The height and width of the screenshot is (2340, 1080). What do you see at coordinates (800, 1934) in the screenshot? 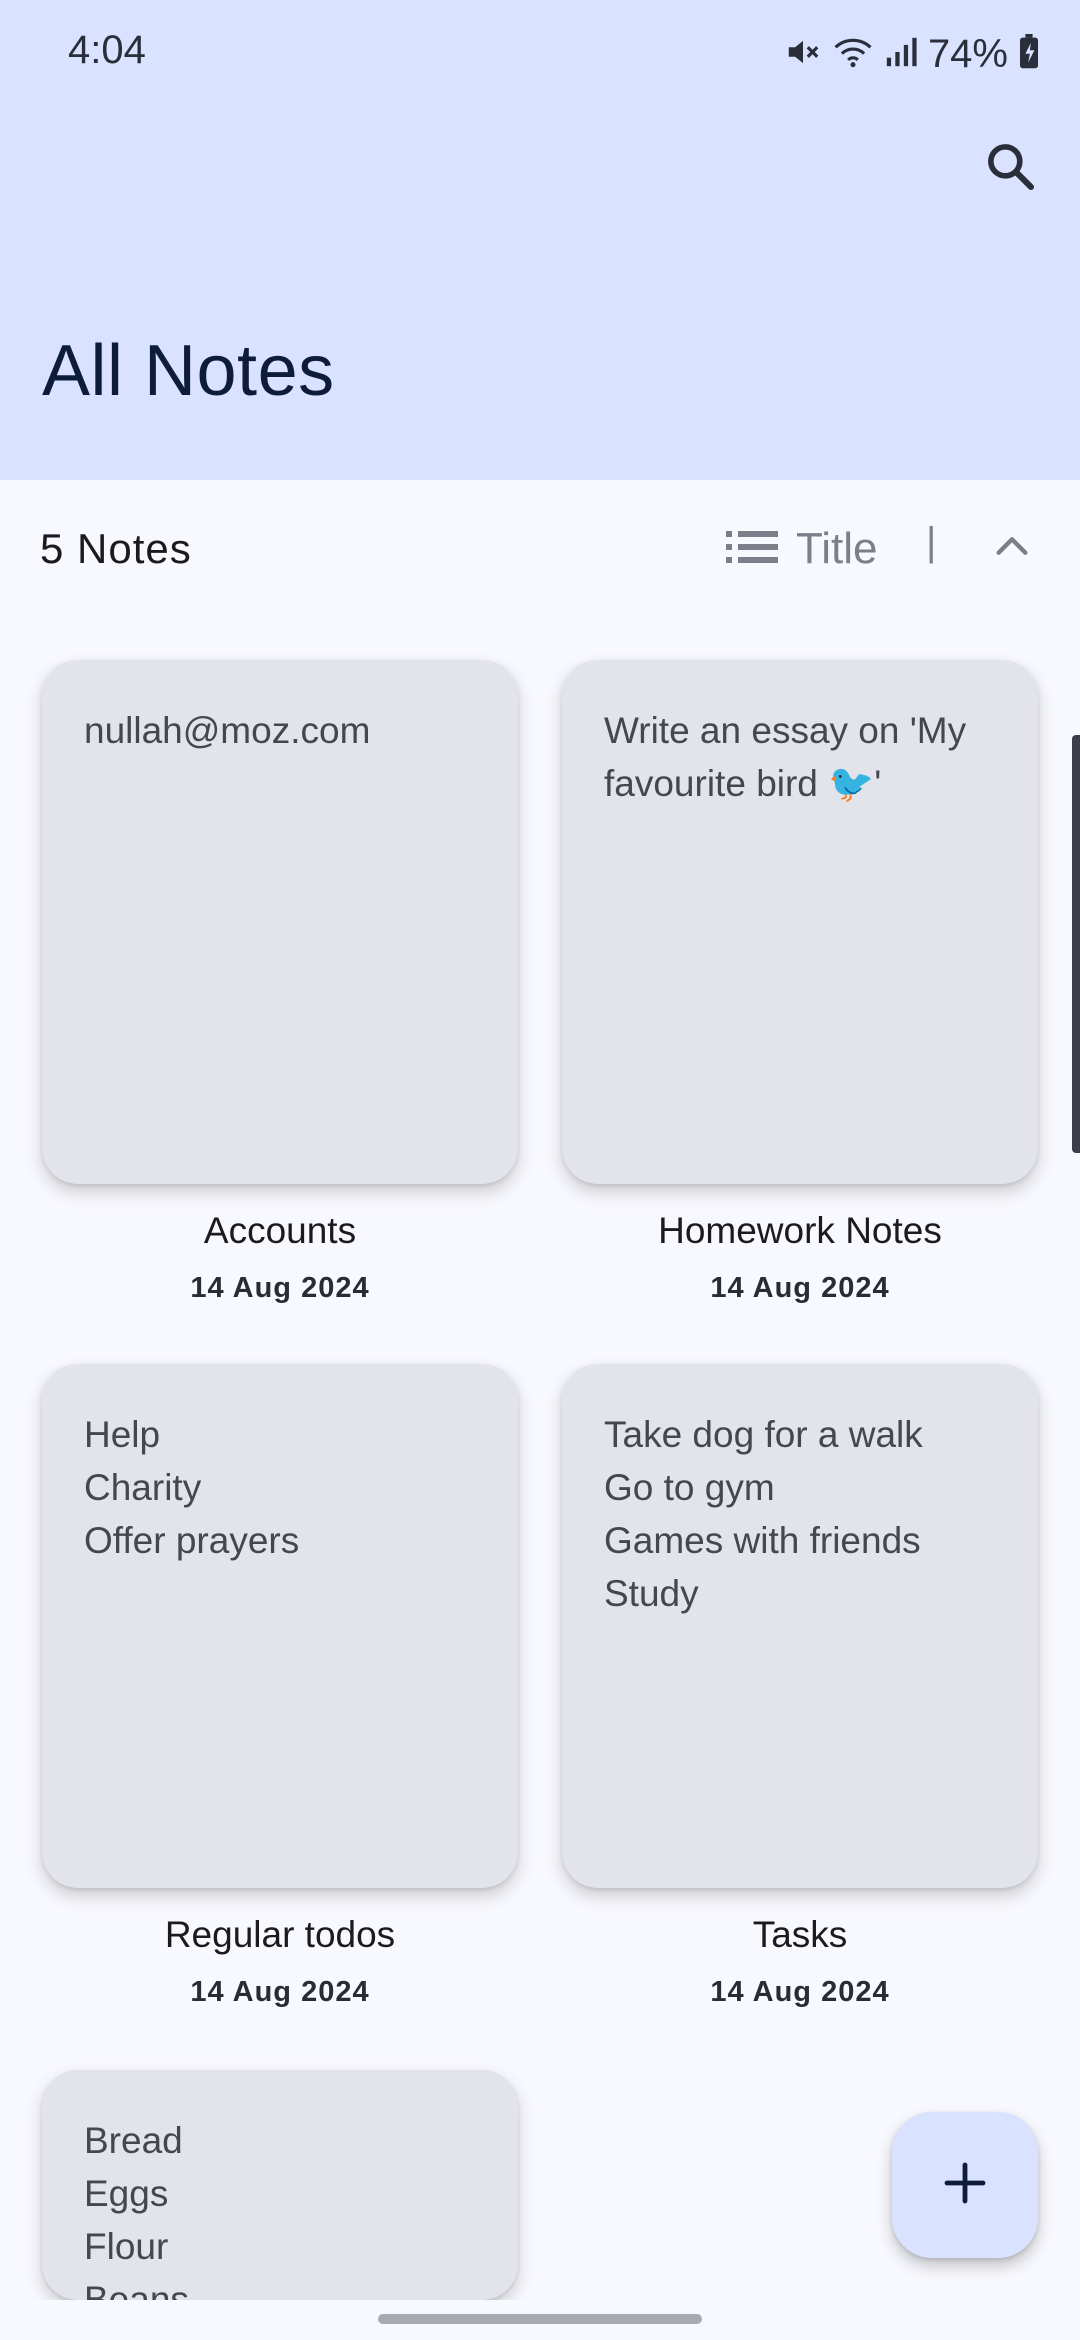
I see `note-title: Tasks` at bounding box center [800, 1934].